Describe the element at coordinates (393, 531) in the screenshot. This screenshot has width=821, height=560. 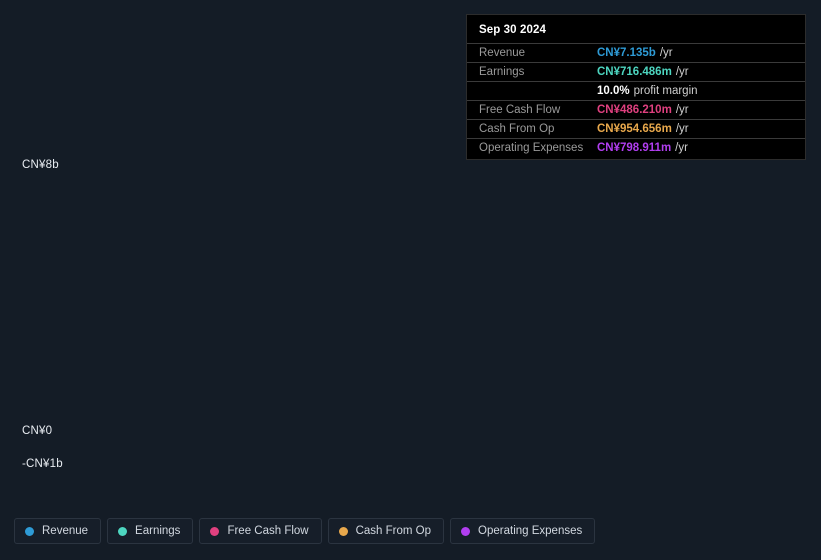
I see `legend-item-label: Cash From Op` at that location.